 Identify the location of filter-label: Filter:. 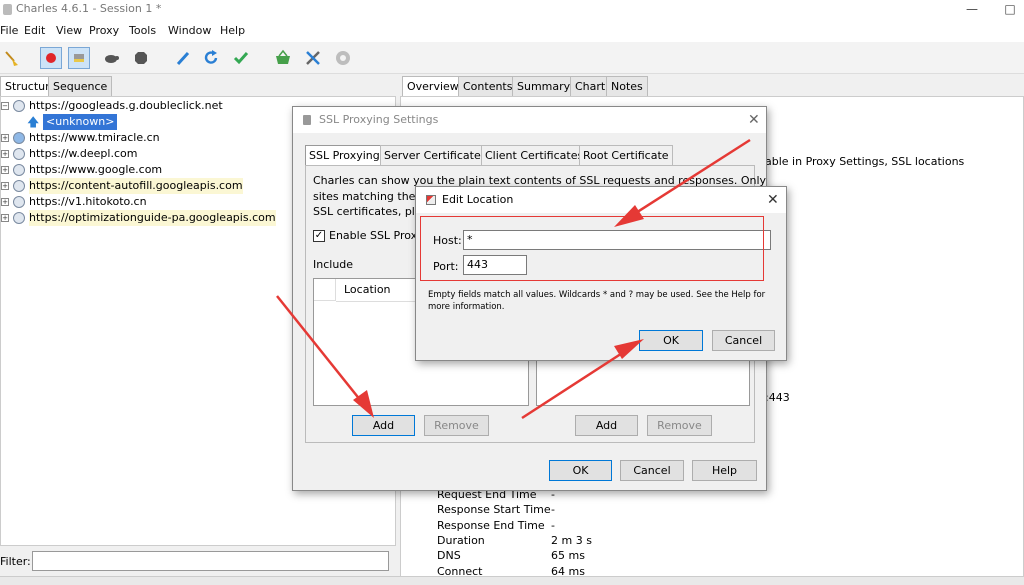
(15, 561).